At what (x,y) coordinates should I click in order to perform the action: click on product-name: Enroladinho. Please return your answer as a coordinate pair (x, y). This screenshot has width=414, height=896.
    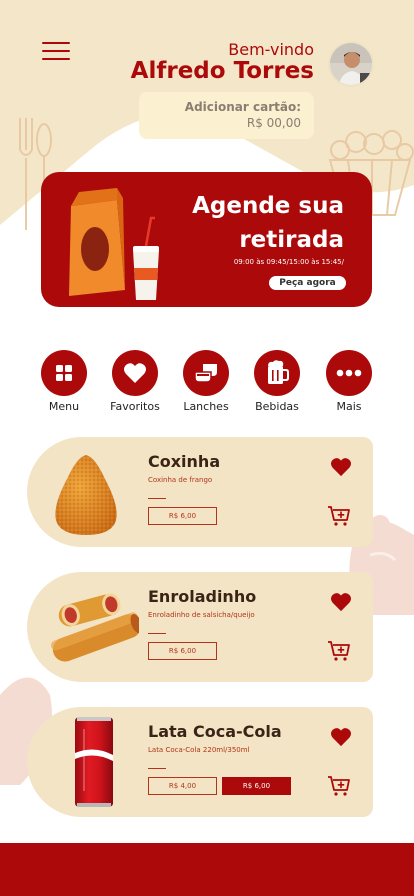
    Looking at the image, I should click on (202, 596).